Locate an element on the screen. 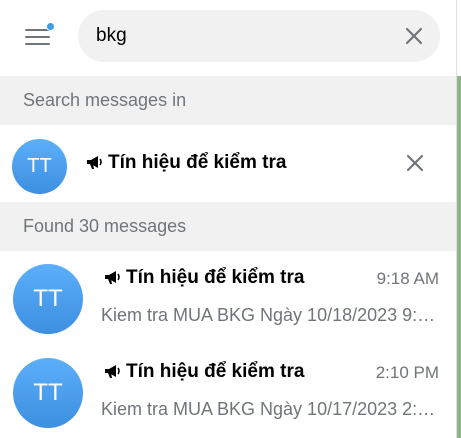  message-time: 9:18 AM is located at coordinates (407, 278).